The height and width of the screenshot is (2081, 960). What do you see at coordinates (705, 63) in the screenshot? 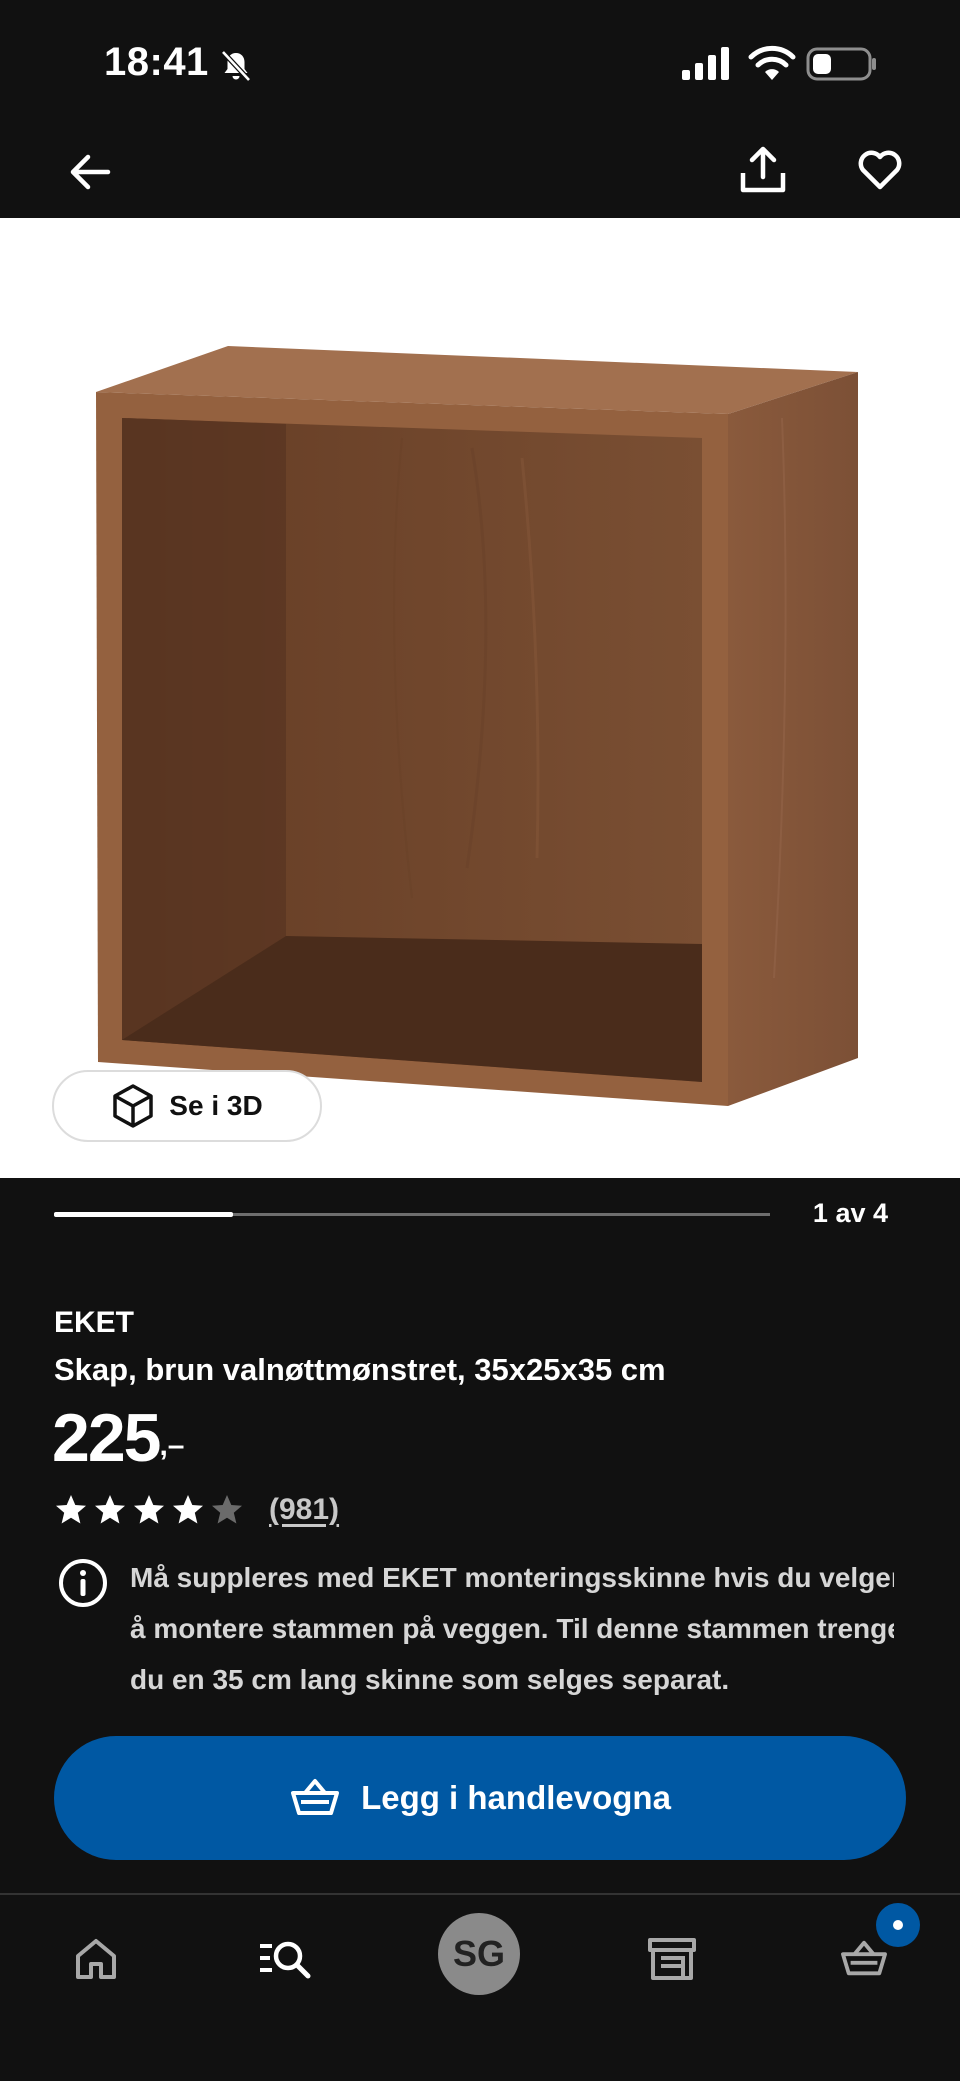
I see `cellular-signal-icon` at bounding box center [705, 63].